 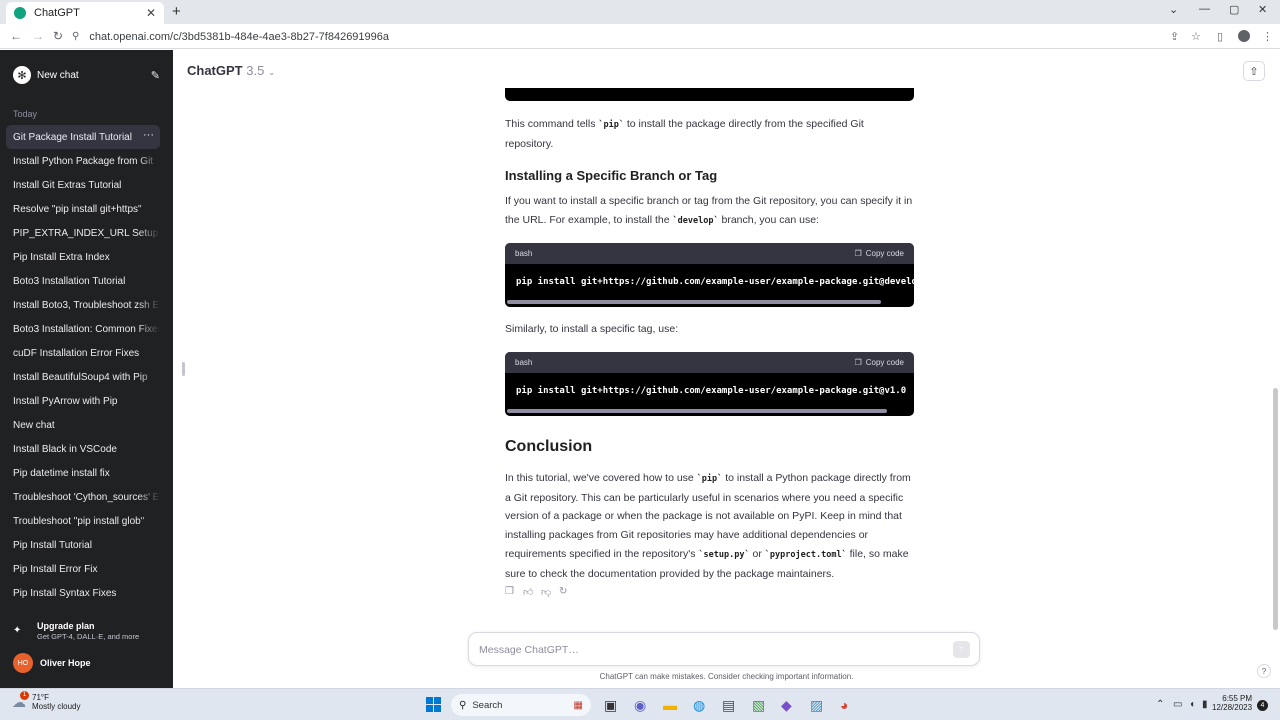 What do you see at coordinates (83, 449) in the screenshot?
I see `chat-item: Install Black in VSCode` at bounding box center [83, 449].